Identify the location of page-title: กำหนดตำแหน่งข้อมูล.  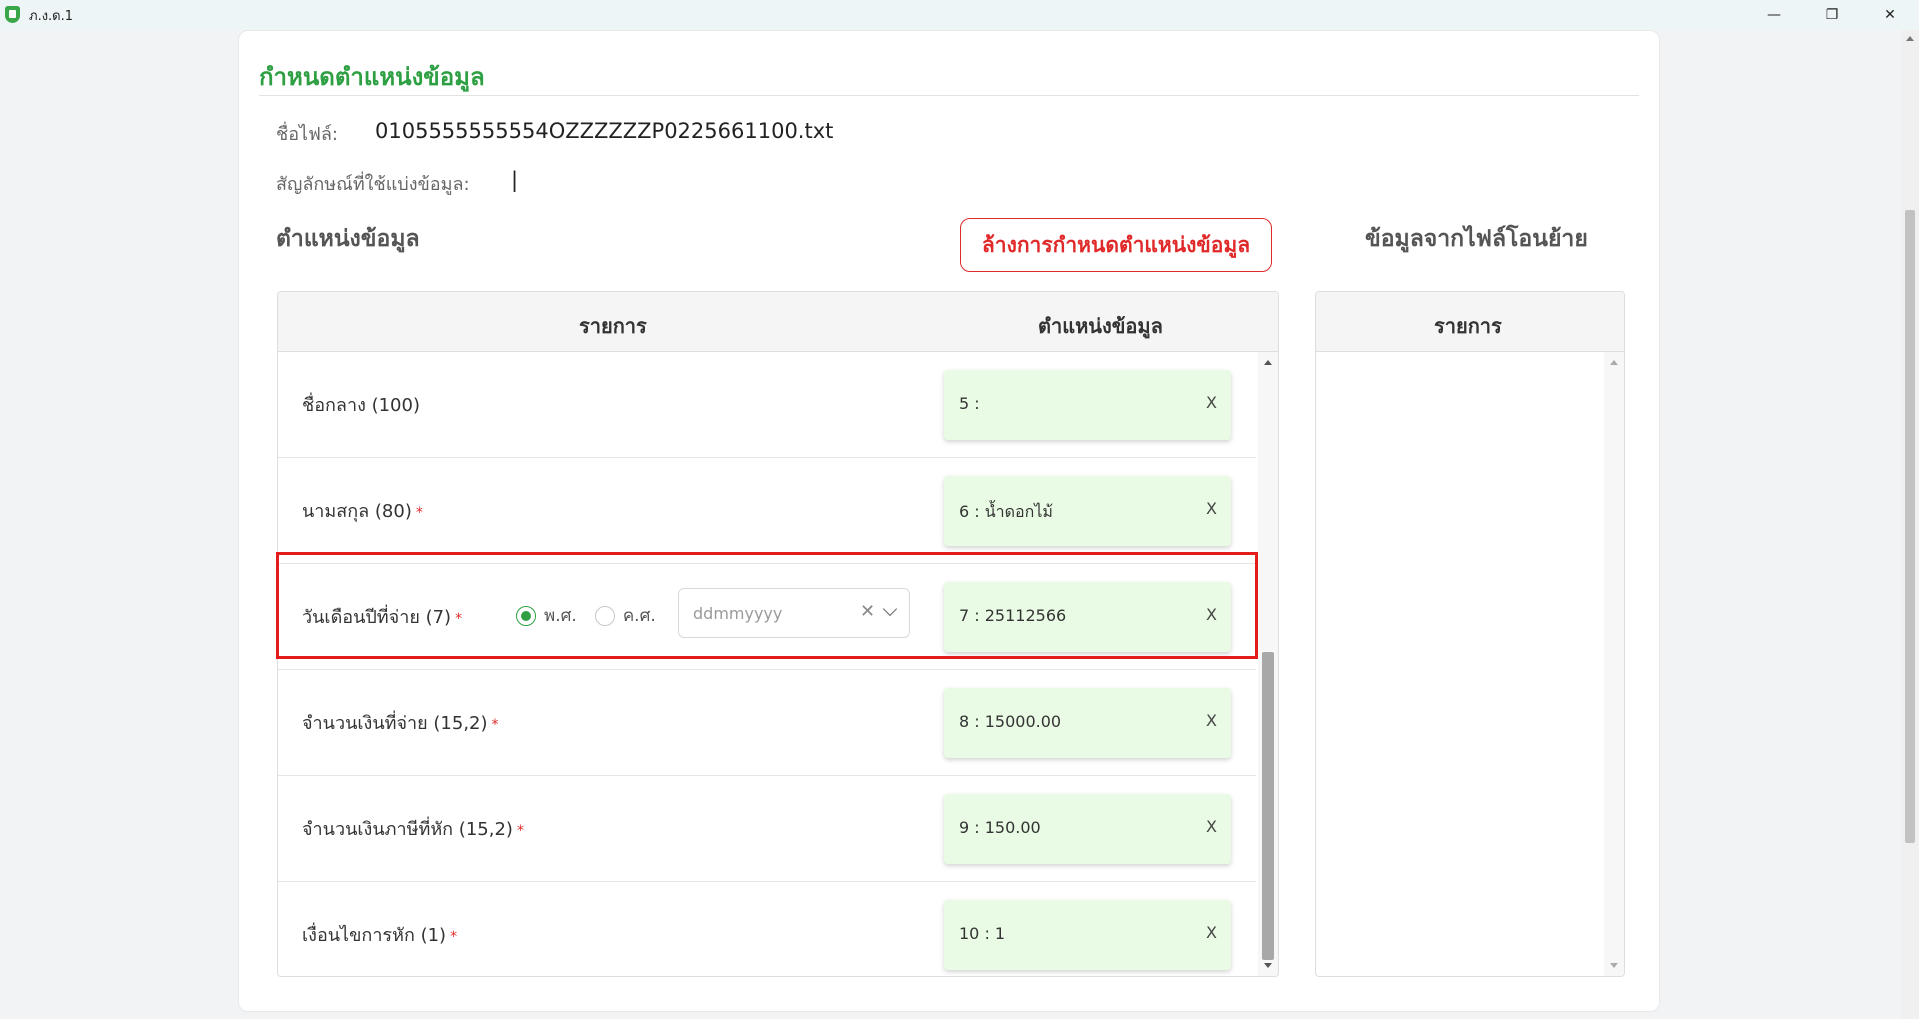
(372, 77).